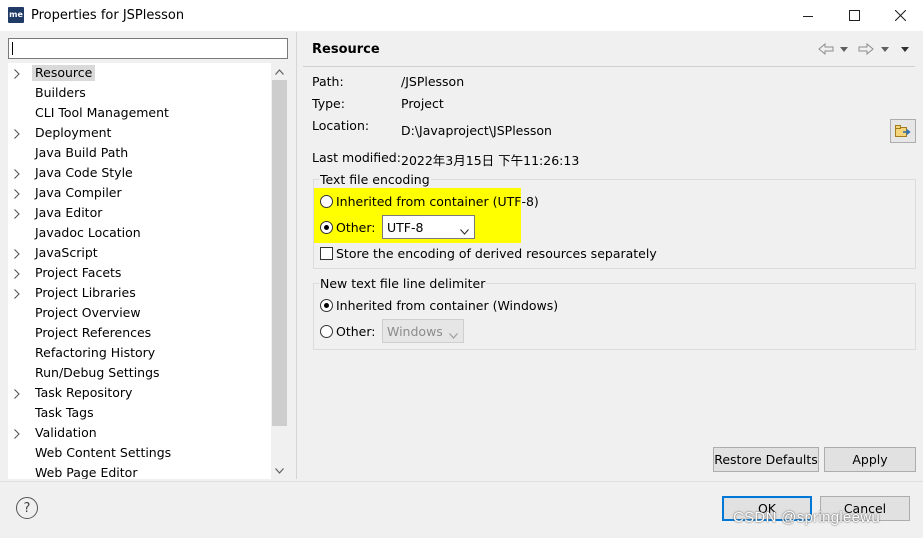  Describe the element at coordinates (66, 252) in the screenshot. I see `tree-item-label: JavaScript` at that location.